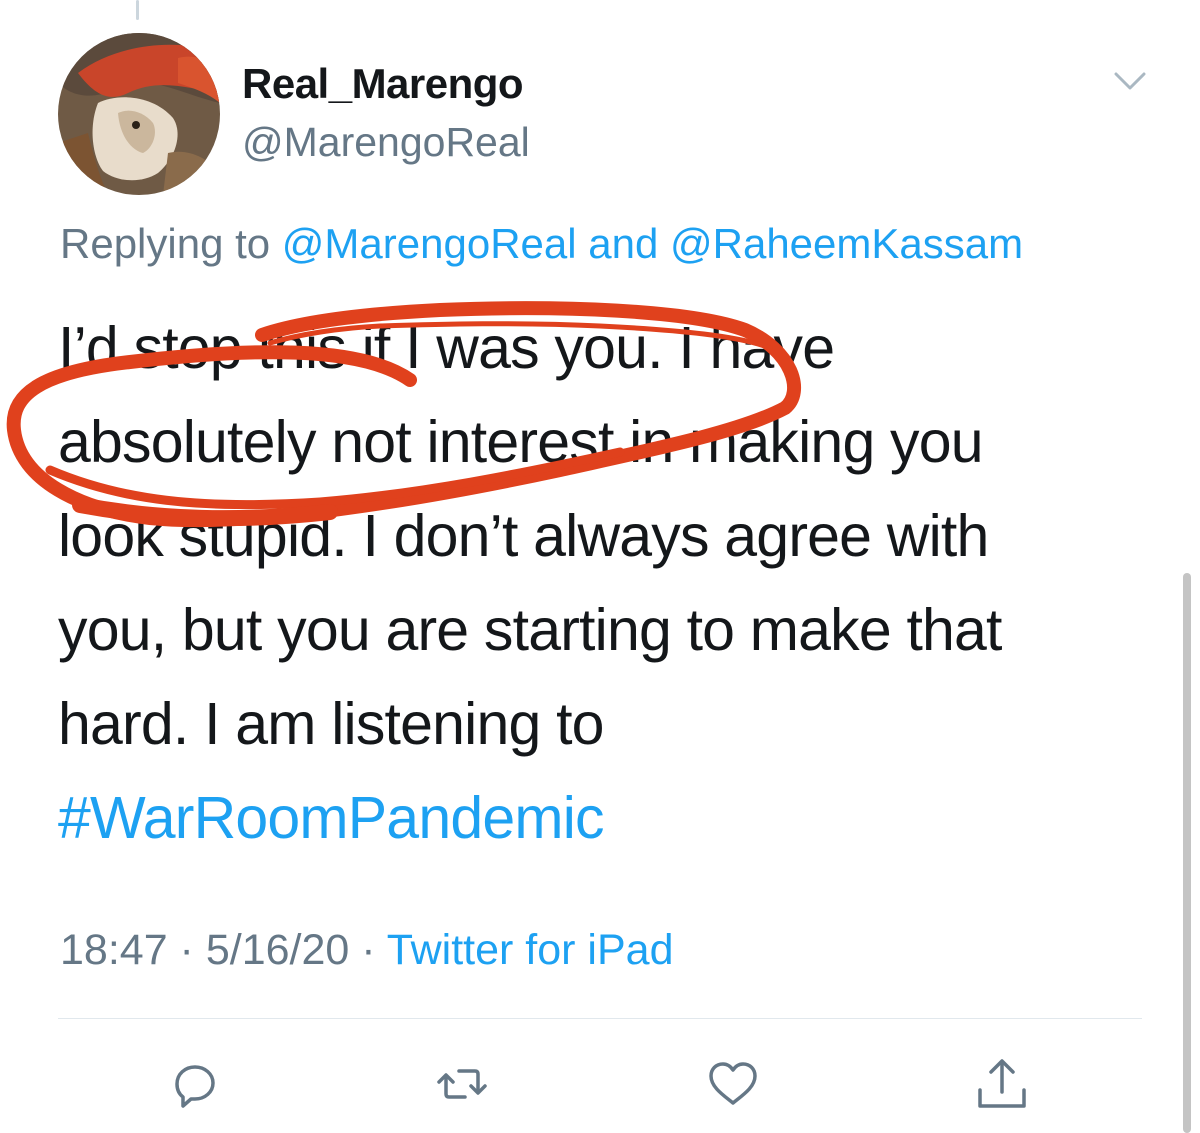  What do you see at coordinates (277, 950) in the screenshot?
I see `tweet-date: 5/16/20` at bounding box center [277, 950].